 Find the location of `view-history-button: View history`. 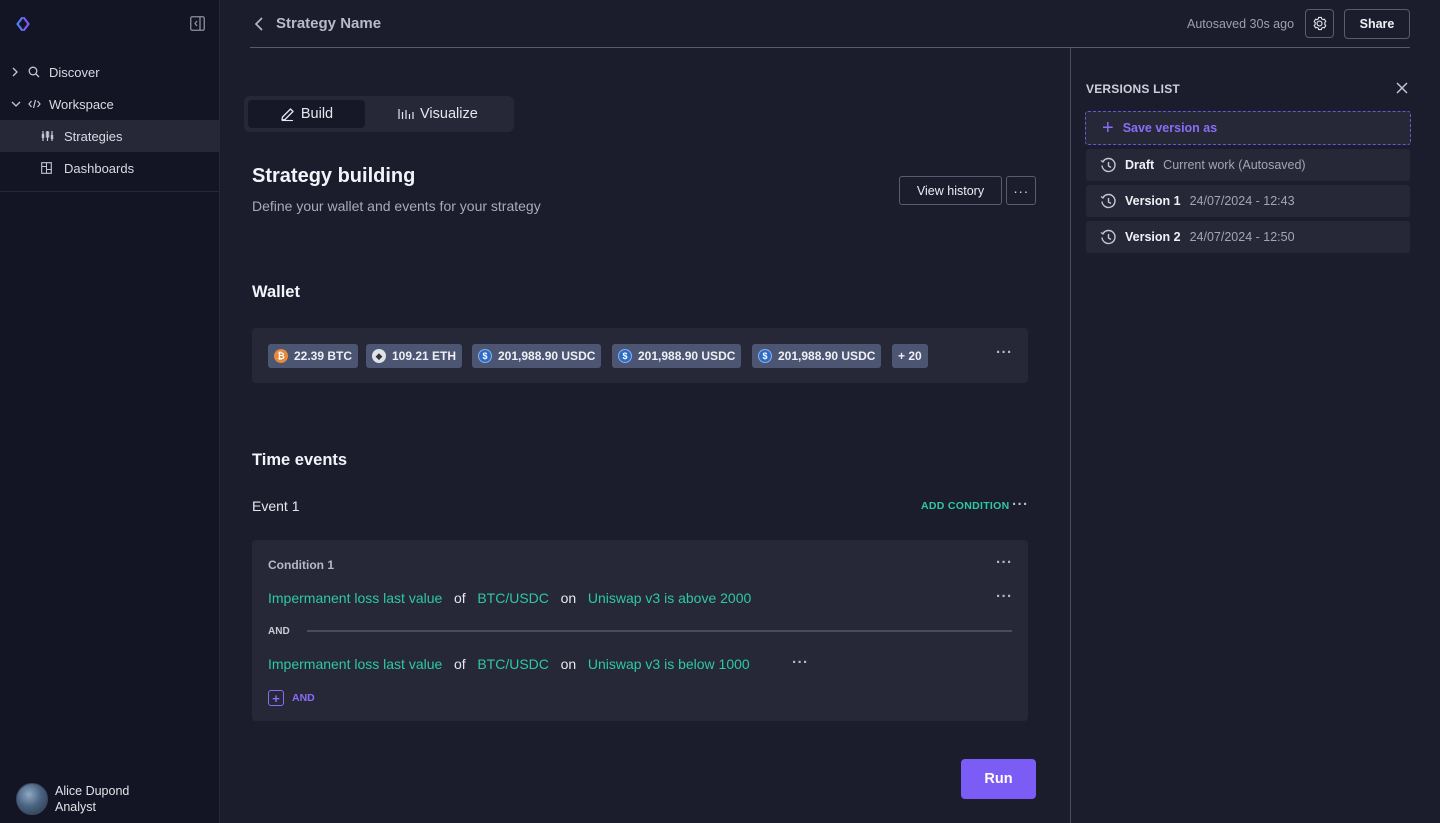

view-history-button: View history is located at coordinates (950, 190).